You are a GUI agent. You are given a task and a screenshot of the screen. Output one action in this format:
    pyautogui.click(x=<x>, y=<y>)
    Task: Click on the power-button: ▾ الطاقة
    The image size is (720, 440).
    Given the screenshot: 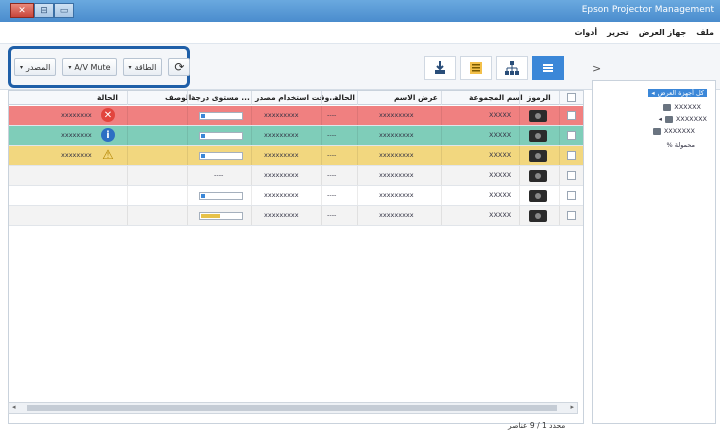 What is the action you would take?
    pyautogui.click(x=142, y=67)
    